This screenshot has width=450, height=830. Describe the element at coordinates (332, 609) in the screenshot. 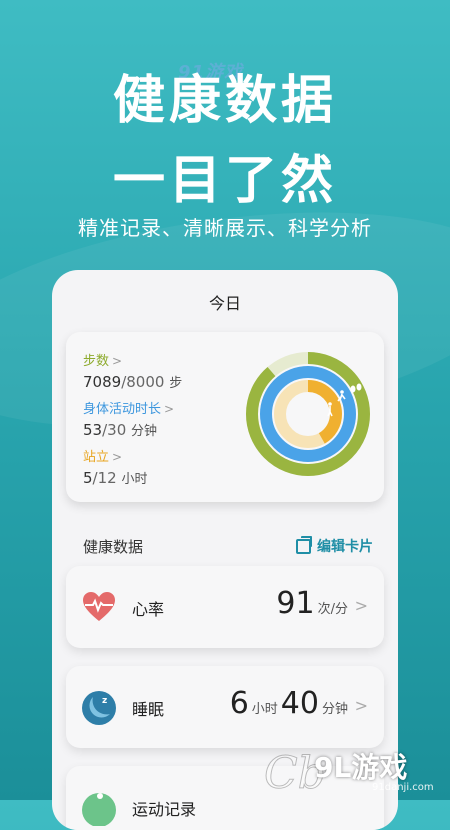

I see `heart-rate-unit: 次/分` at that location.